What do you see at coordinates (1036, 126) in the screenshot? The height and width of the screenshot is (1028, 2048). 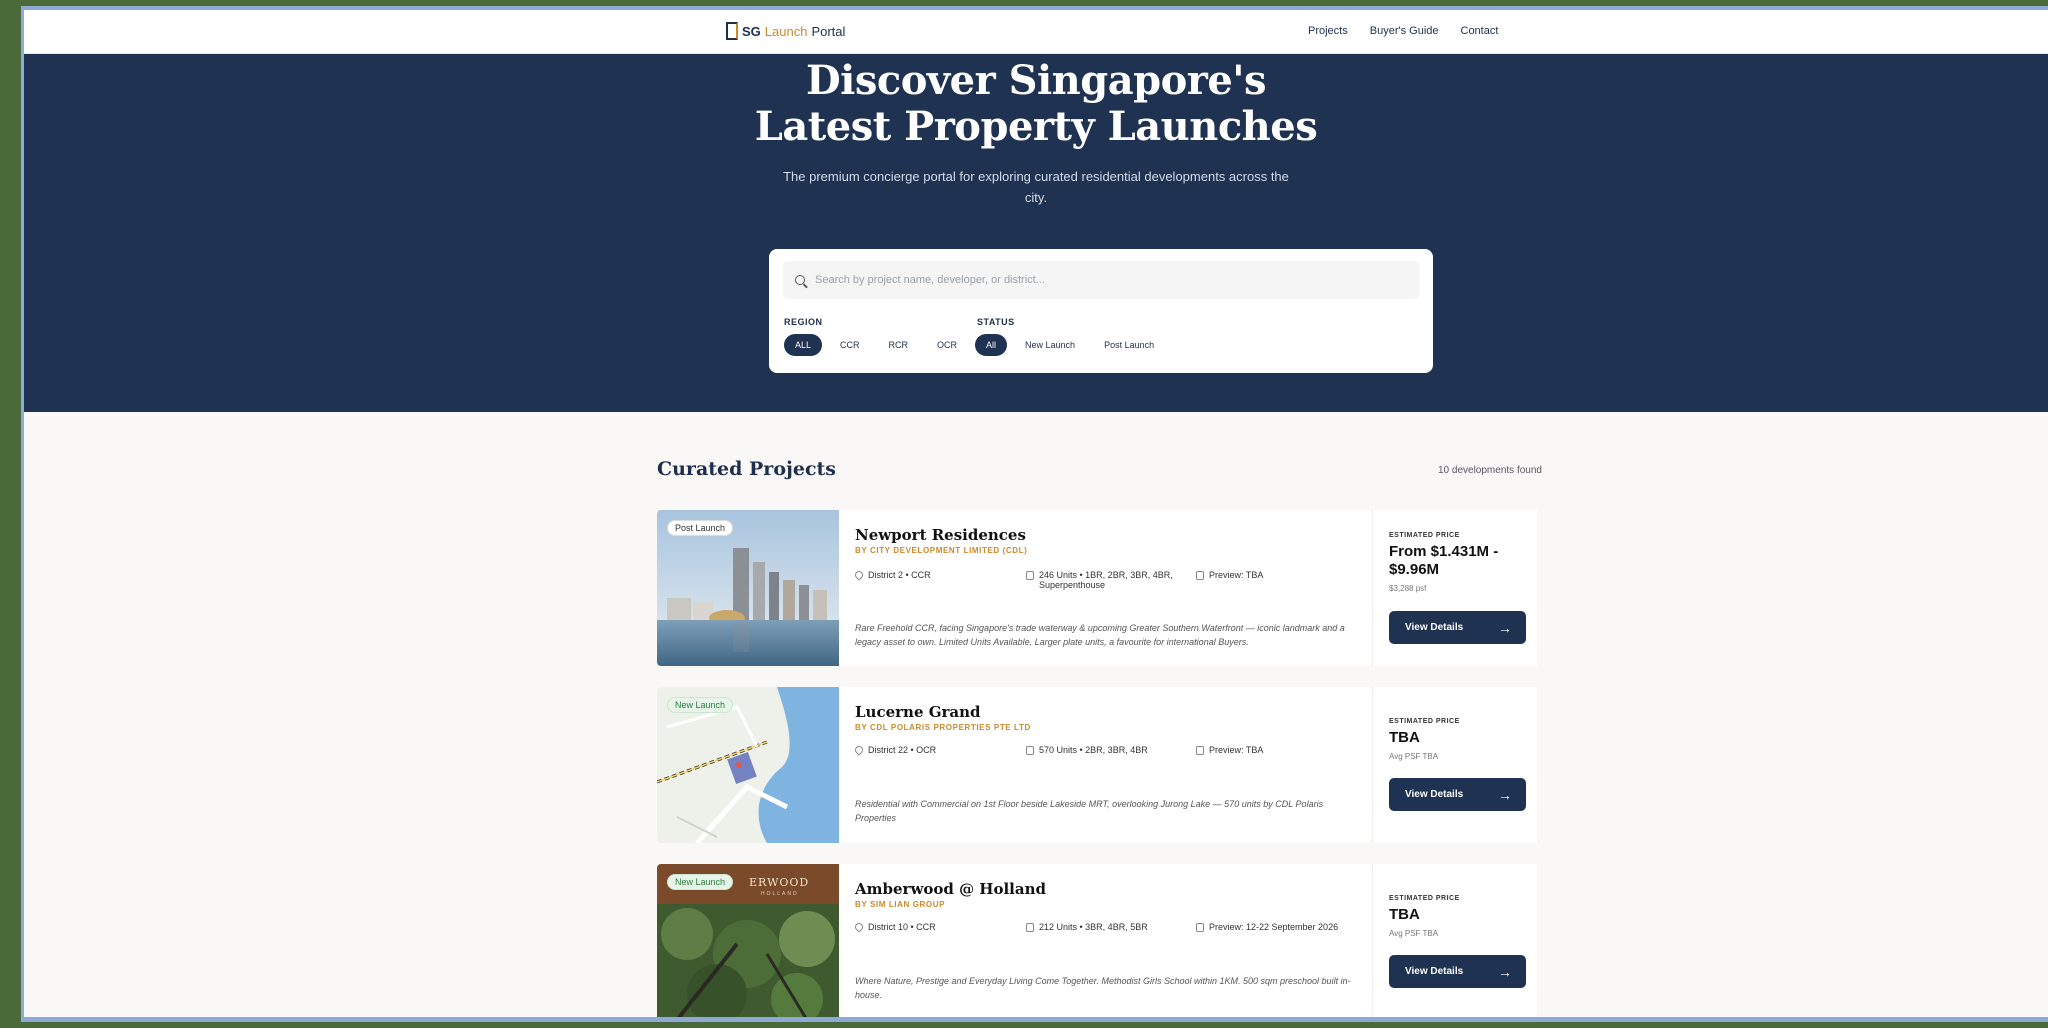 I see `hero-title-line2: Latest Property Launches` at bounding box center [1036, 126].